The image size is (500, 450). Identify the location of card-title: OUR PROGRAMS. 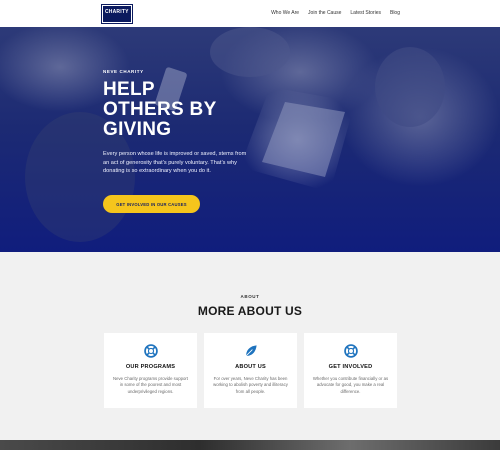
(150, 367).